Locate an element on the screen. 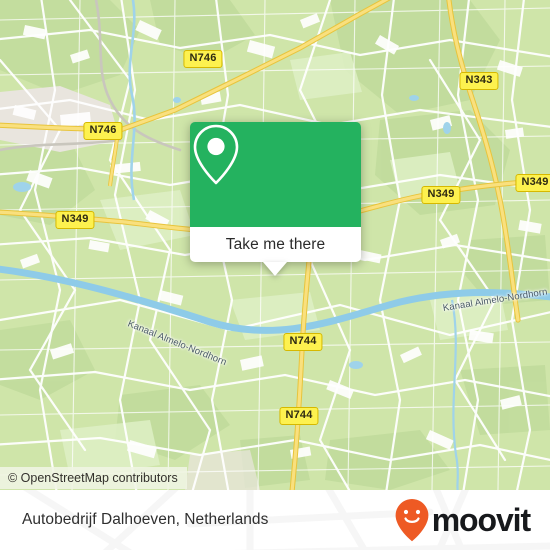 Image resolution: width=550 pixels, height=550 pixels. location-marker-card: Take me there is located at coordinates (275, 192).